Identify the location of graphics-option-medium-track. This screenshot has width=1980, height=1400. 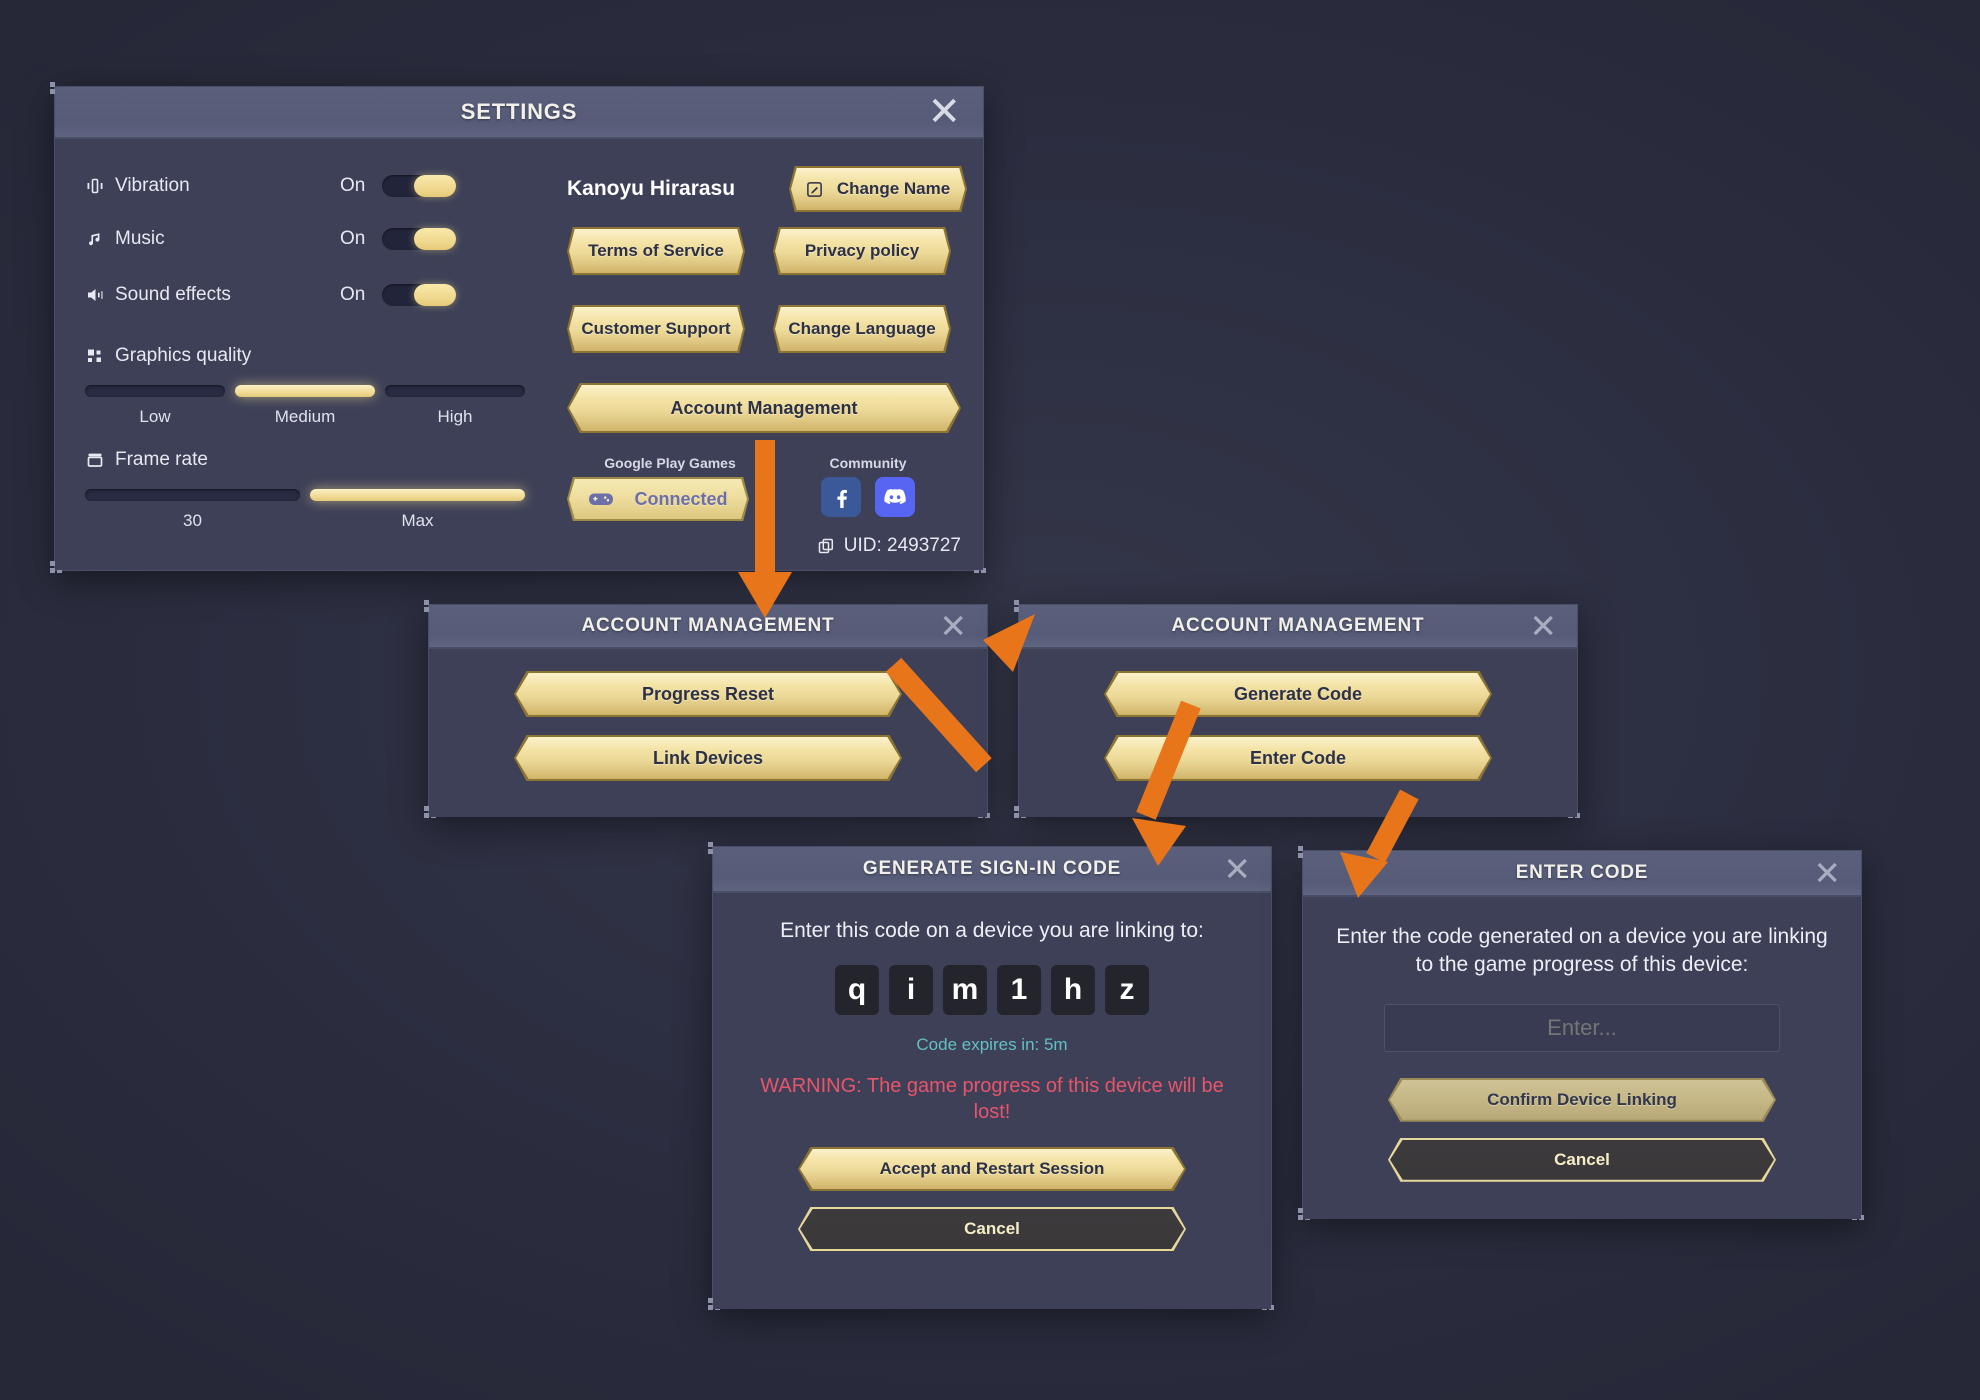
(305, 391).